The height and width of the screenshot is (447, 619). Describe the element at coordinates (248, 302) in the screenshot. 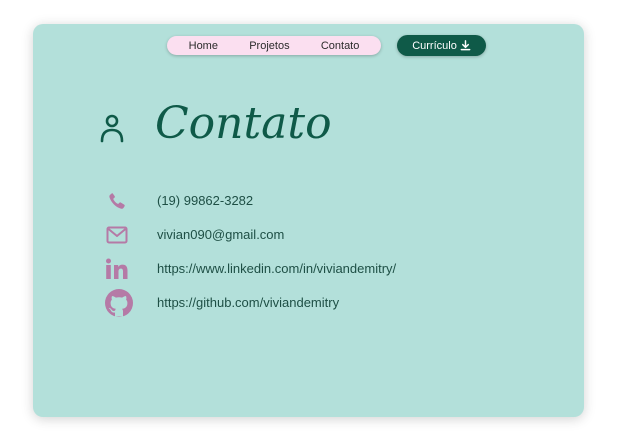

I see `github-text: https://github.com/viviandemitry` at that location.